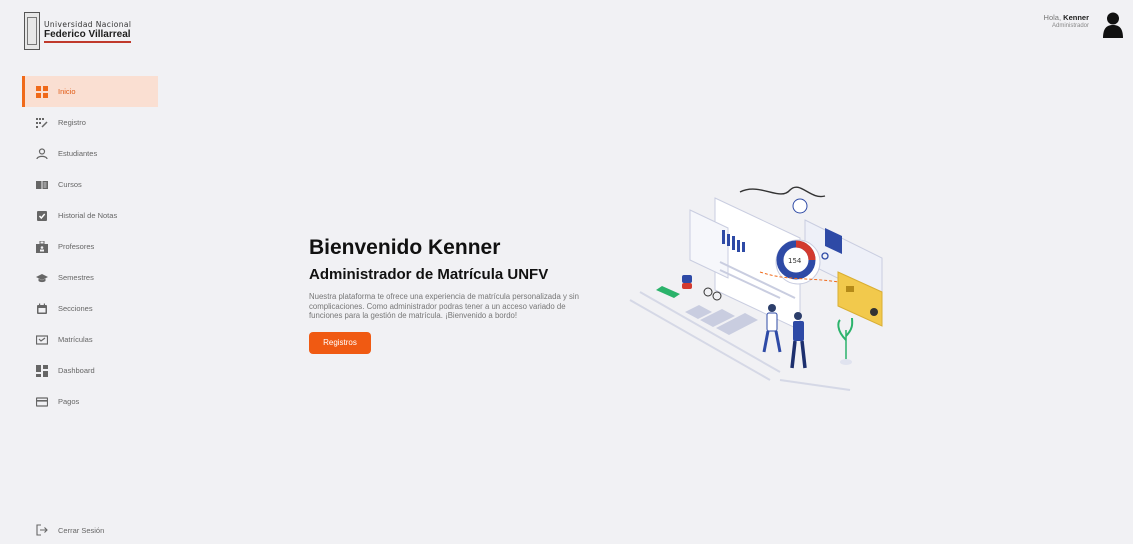  I want to click on registros-button: Registros, so click(340, 342).